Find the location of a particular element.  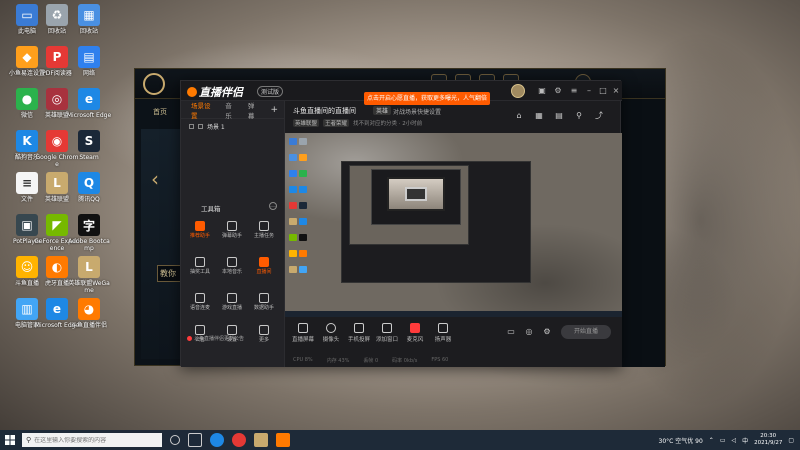

lol-social-panel is located at coordinates (640, 233).